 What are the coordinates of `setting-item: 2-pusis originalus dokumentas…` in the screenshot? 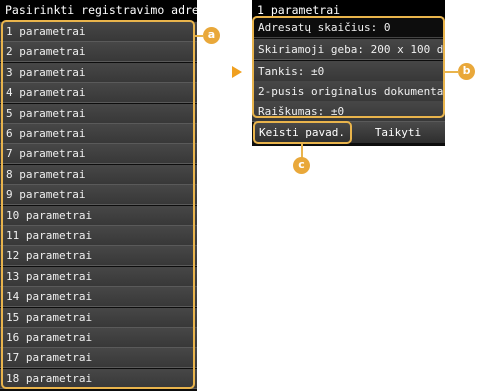 It's located at (348, 91).